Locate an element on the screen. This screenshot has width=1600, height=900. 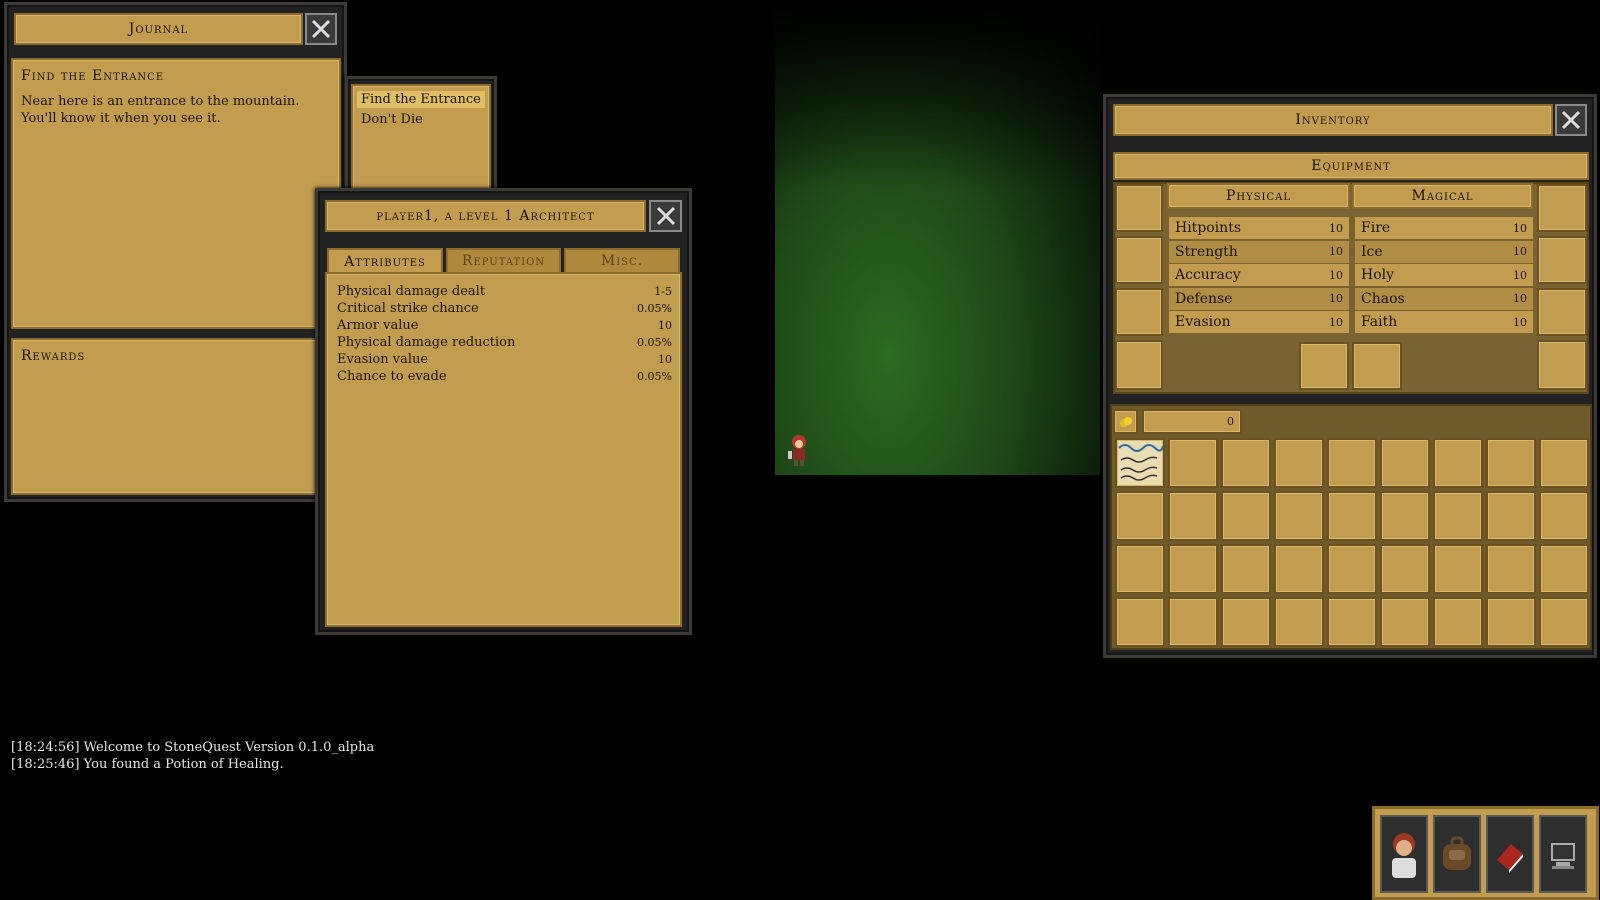
gold-counter: 0 is located at coordinates (1192, 421).